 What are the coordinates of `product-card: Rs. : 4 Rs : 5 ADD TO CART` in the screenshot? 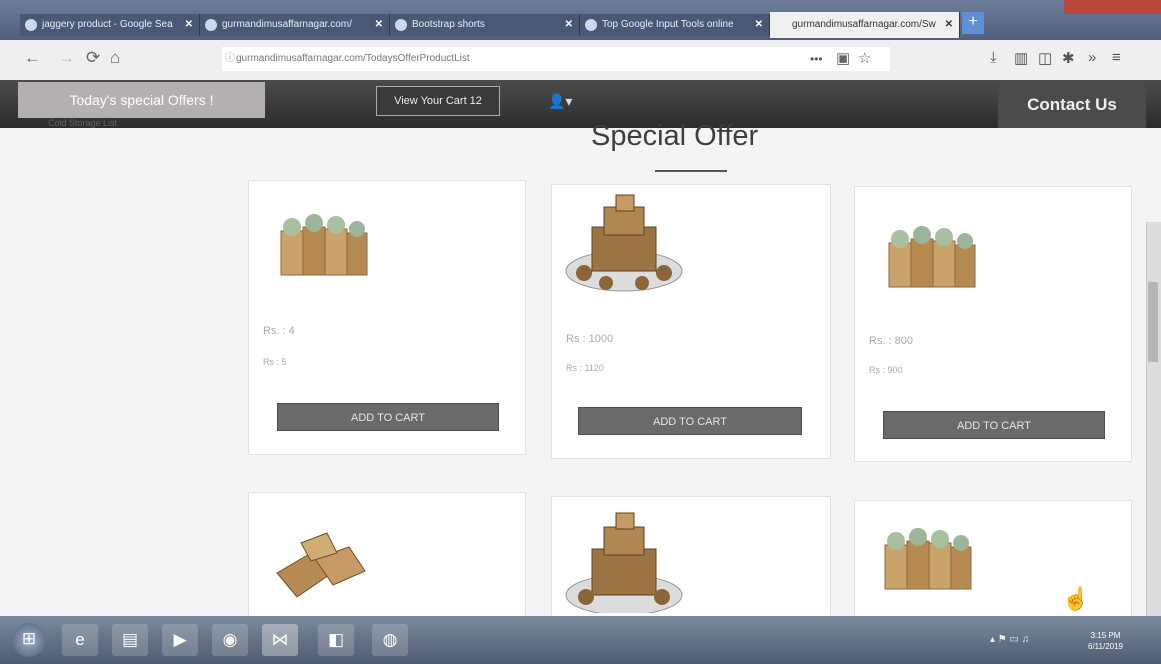 It's located at (387, 317).